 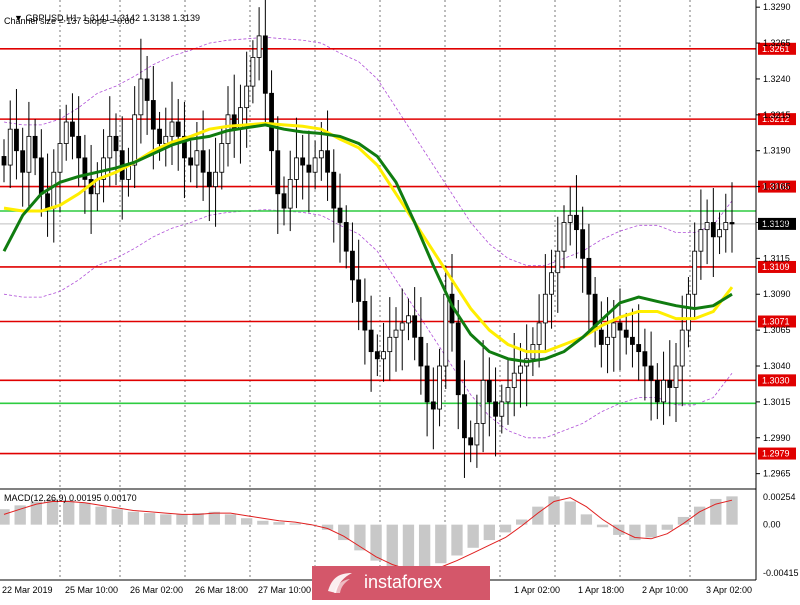 What do you see at coordinates (777, 330) in the screenshot?
I see `price-tick-label: 1.3065` at bounding box center [777, 330].